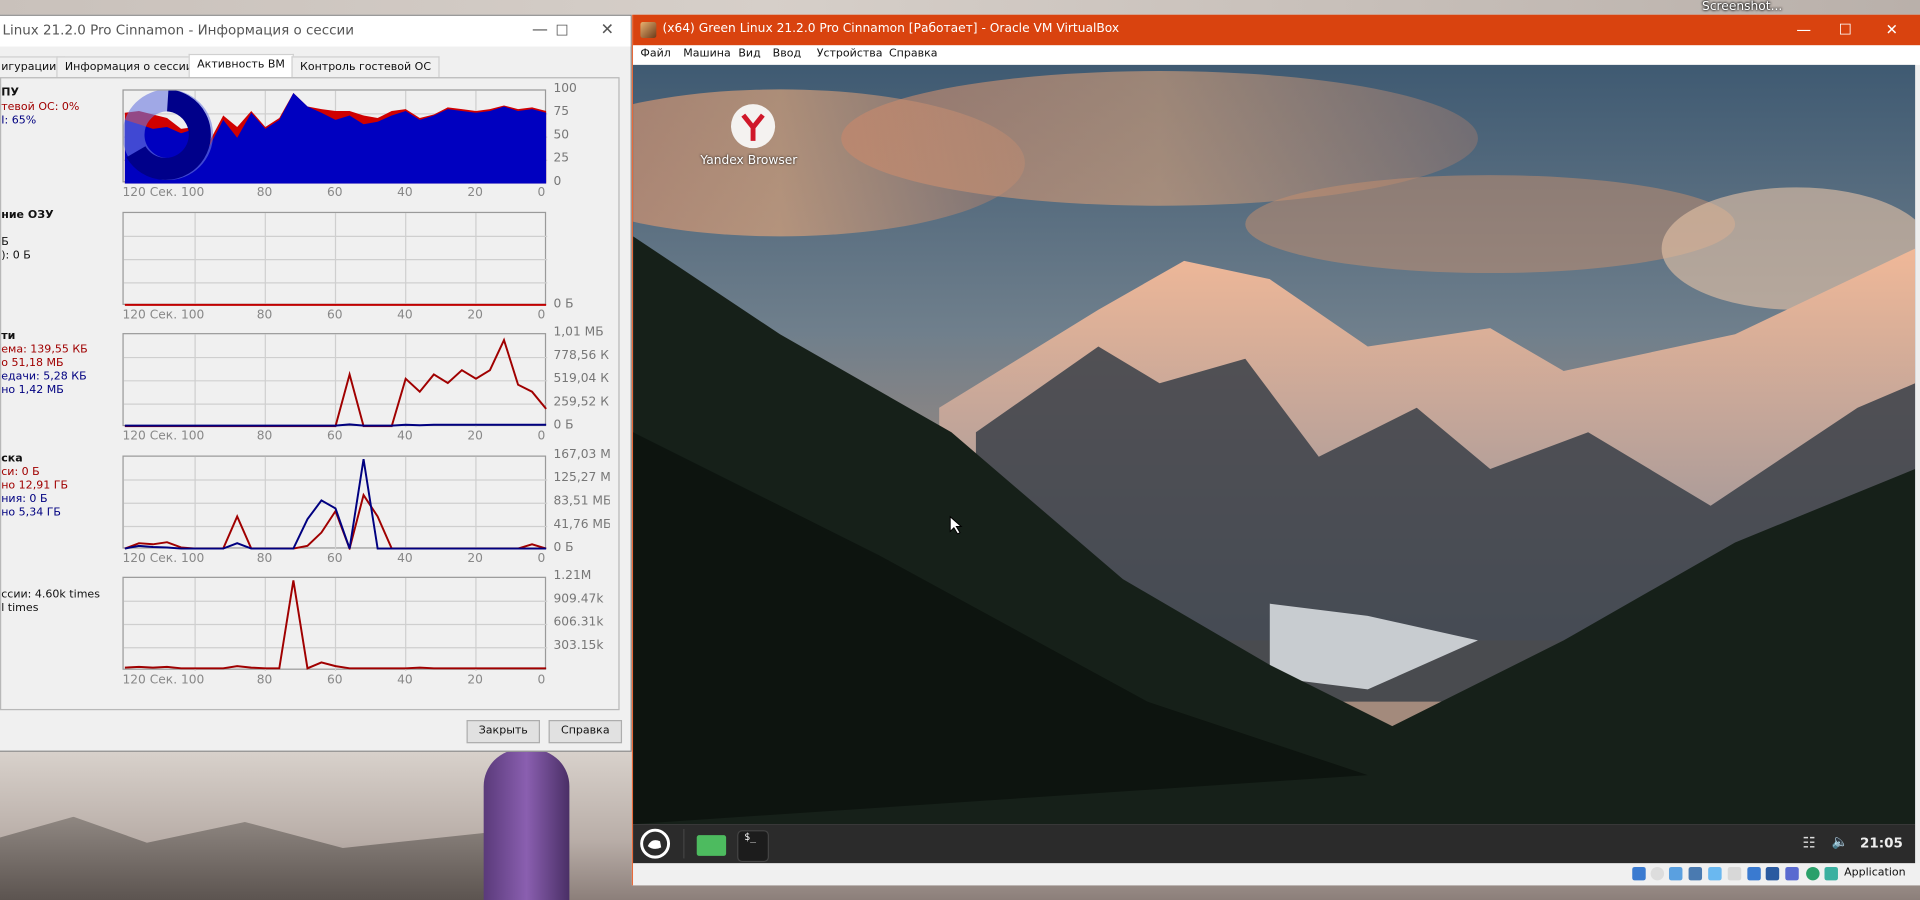 The image size is (1920, 900). What do you see at coordinates (12, 459) in the screenshot?
I see `disk-heading: ска` at bounding box center [12, 459].